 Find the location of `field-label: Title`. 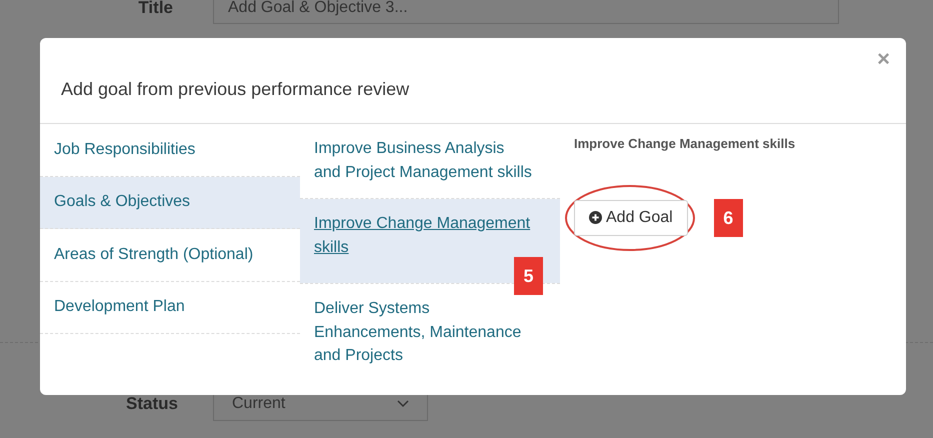

field-label: Title is located at coordinates (155, 10).